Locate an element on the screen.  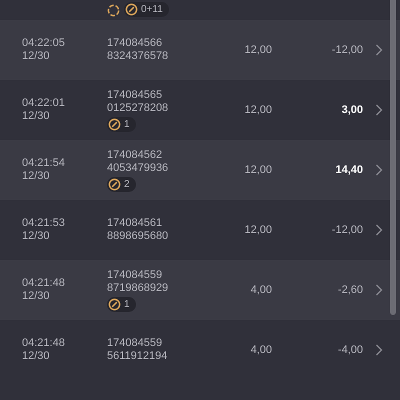
order-id-text: 8719868929 is located at coordinates (138, 288).